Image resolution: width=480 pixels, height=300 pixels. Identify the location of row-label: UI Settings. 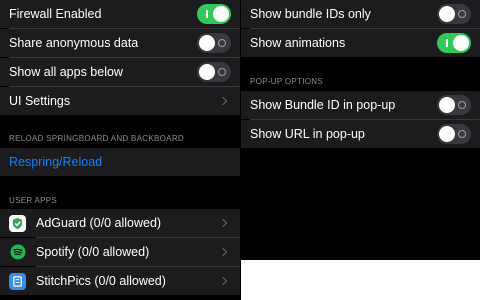
(40, 101).